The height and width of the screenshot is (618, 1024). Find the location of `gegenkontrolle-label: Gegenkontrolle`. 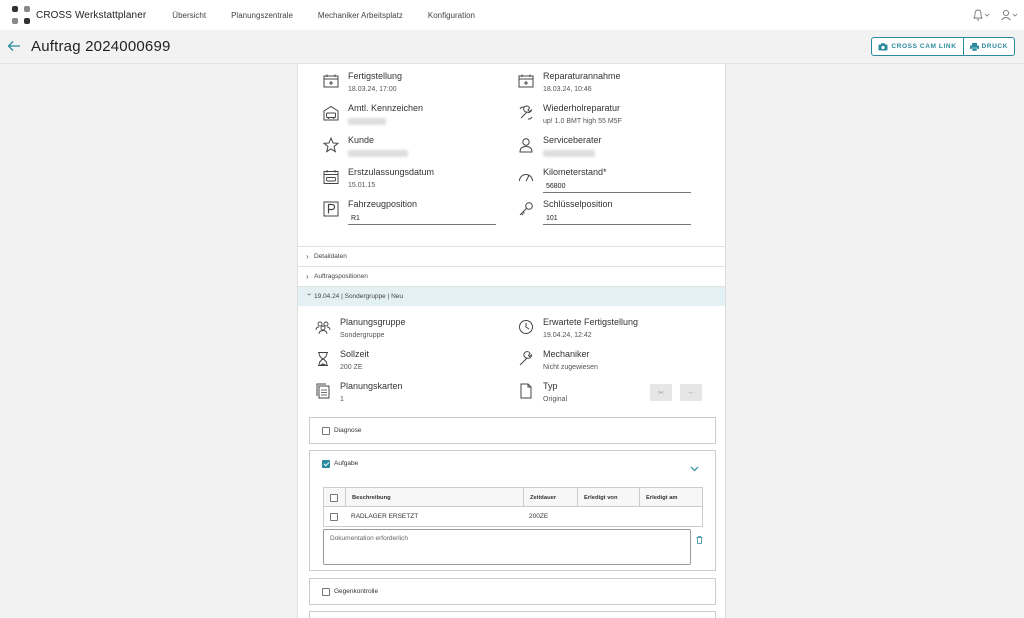

gegenkontrolle-label: Gegenkontrolle is located at coordinates (356, 591).